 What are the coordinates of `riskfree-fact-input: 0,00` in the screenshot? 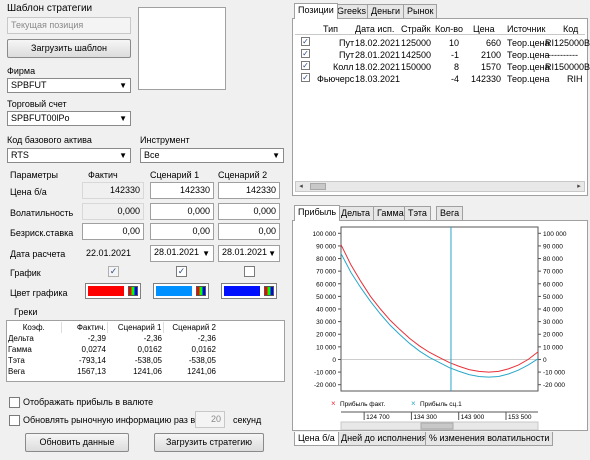 It's located at (113, 231).